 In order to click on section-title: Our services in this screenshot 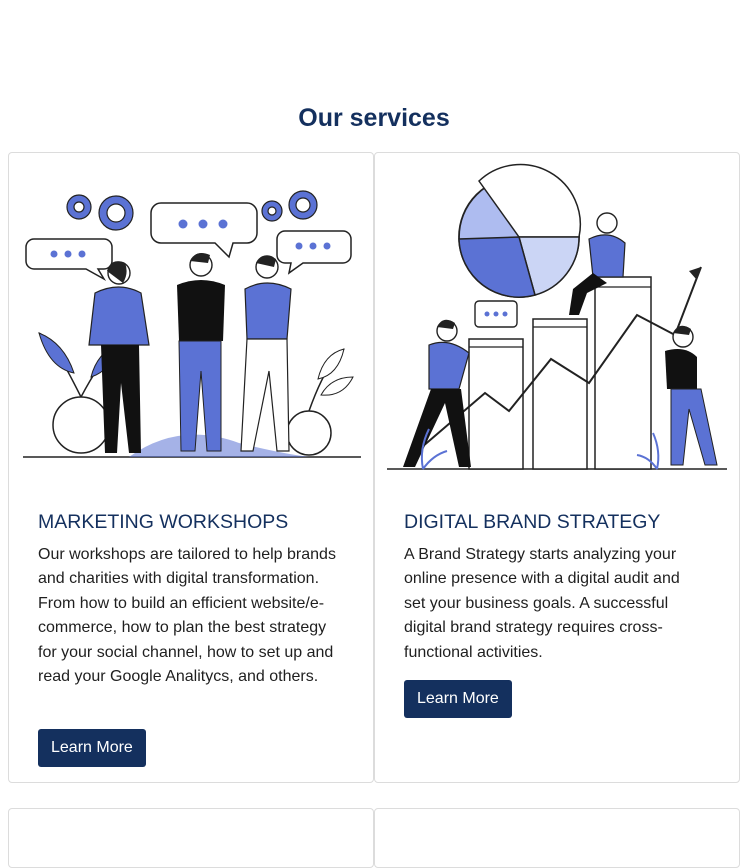, I will do `click(374, 118)`.